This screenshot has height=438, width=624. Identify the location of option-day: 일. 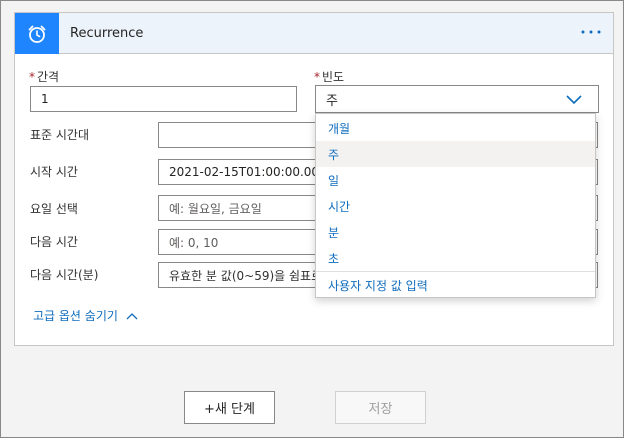
(455, 180).